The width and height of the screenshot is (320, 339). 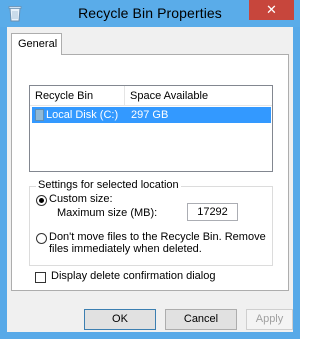 I want to click on custom-size-label: Custom size:, so click(x=81, y=199).